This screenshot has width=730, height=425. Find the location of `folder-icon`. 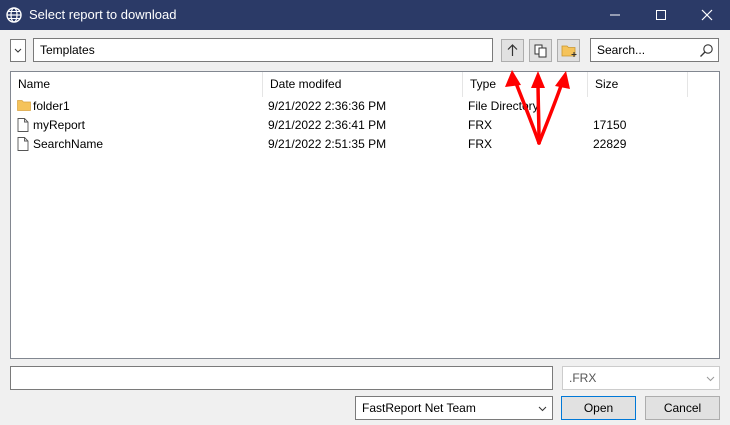

folder-icon is located at coordinates (24, 105).